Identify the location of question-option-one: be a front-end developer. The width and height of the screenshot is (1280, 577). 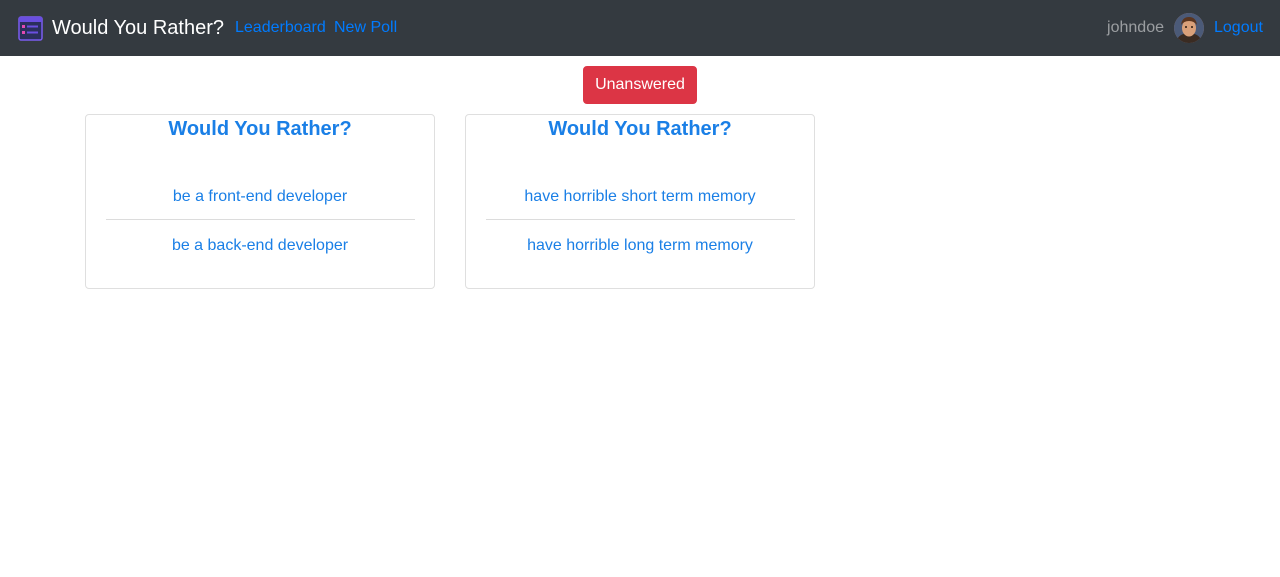
(260, 197).